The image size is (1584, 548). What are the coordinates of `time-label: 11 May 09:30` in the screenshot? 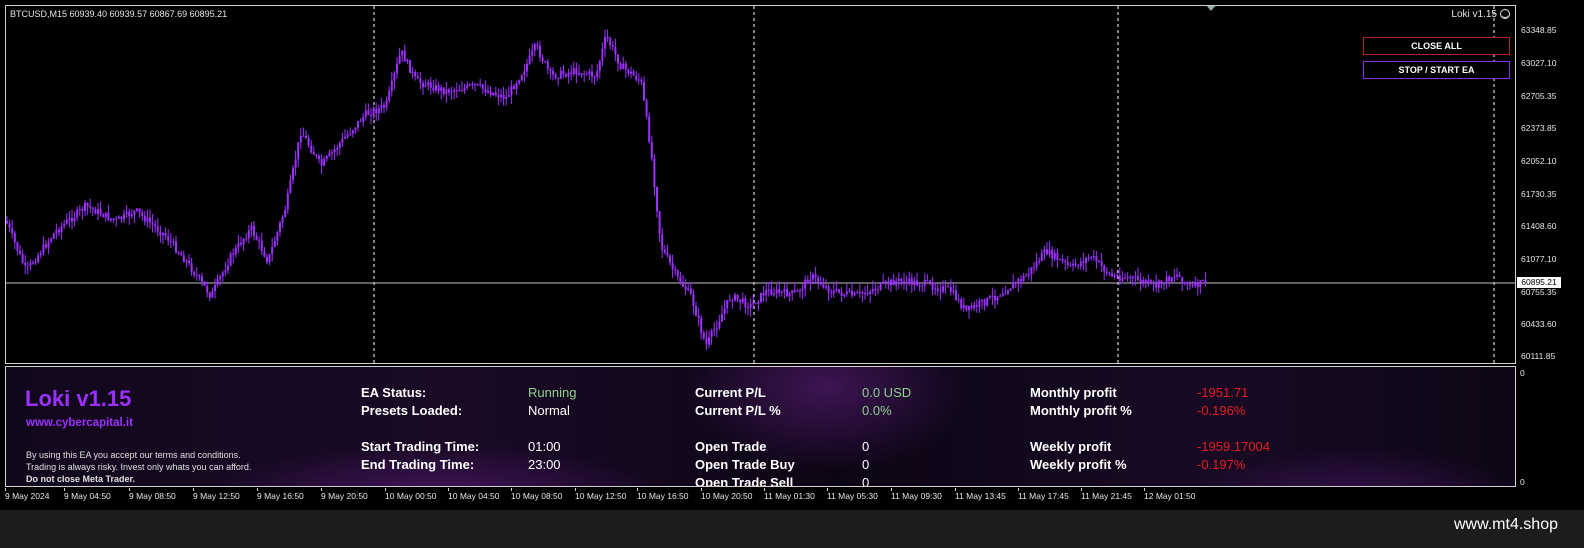 It's located at (916, 496).